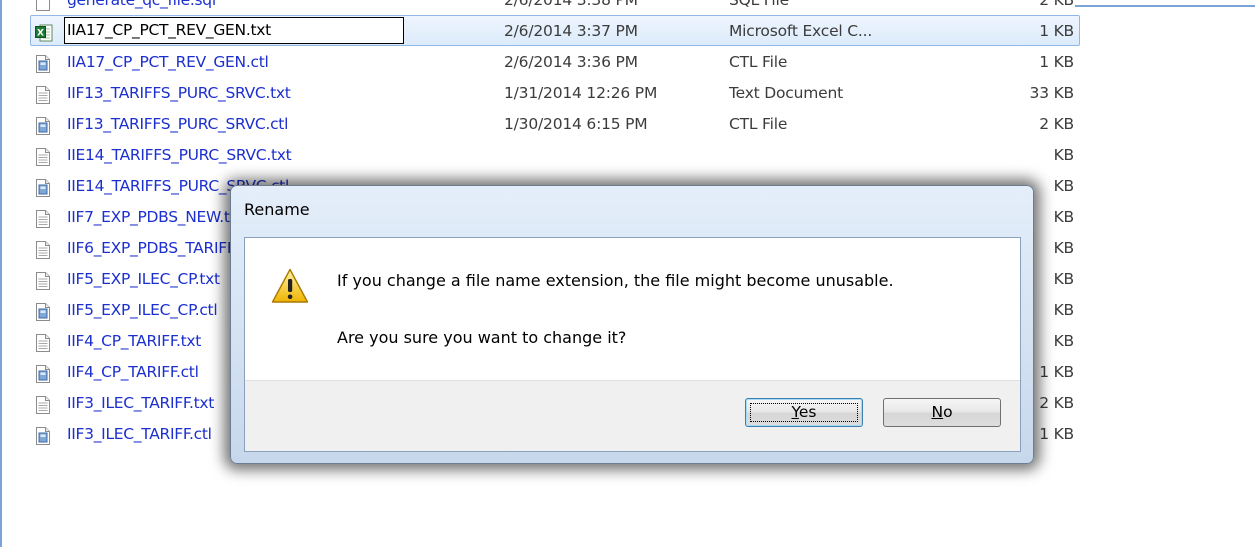  I want to click on file-name: IIA17_CP_PCT_REV_GEN.ctl, so click(168, 62).